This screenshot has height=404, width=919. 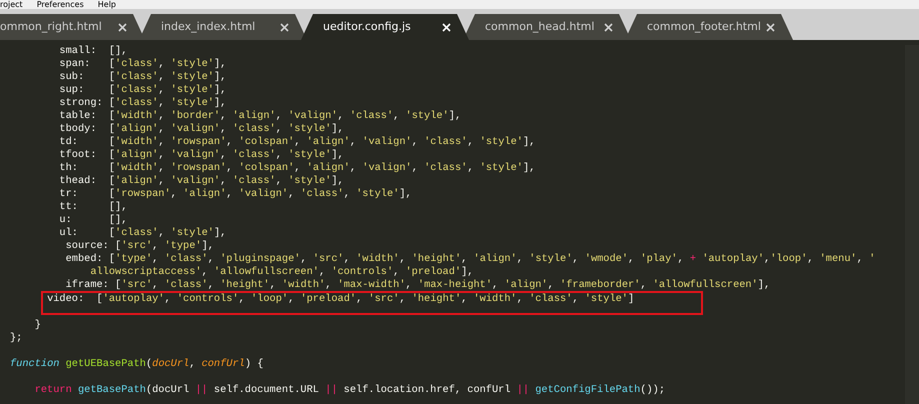 I want to click on file-tab: common_footer.html, so click(x=709, y=27).